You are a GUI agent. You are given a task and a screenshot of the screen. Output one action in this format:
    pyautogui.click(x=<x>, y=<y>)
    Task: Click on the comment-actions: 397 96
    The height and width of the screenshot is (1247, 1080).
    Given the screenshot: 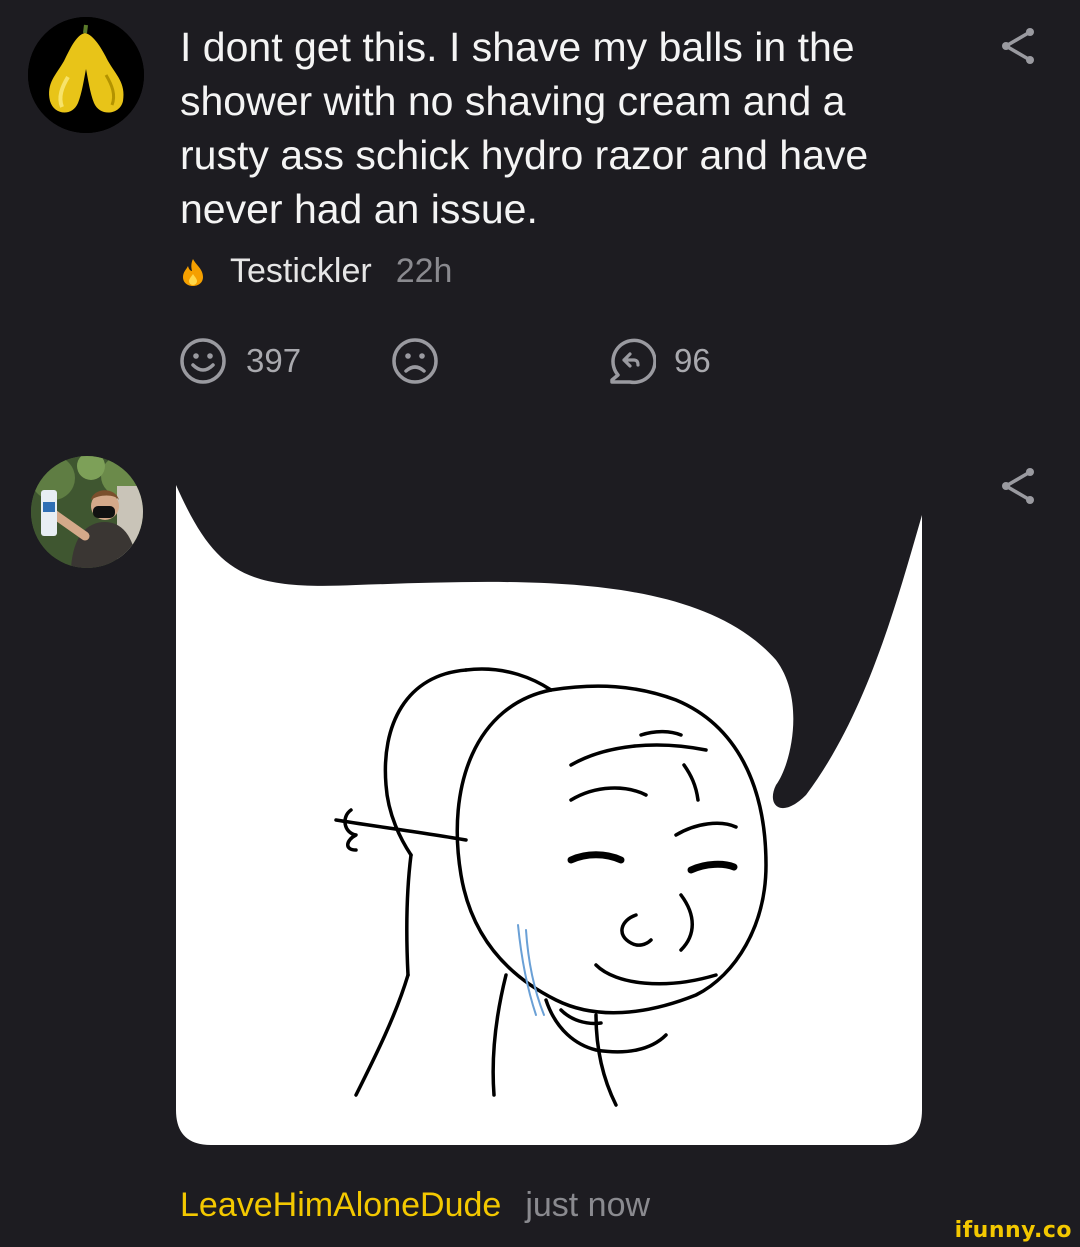 What is the action you would take?
    pyautogui.click(x=458, y=361)
    